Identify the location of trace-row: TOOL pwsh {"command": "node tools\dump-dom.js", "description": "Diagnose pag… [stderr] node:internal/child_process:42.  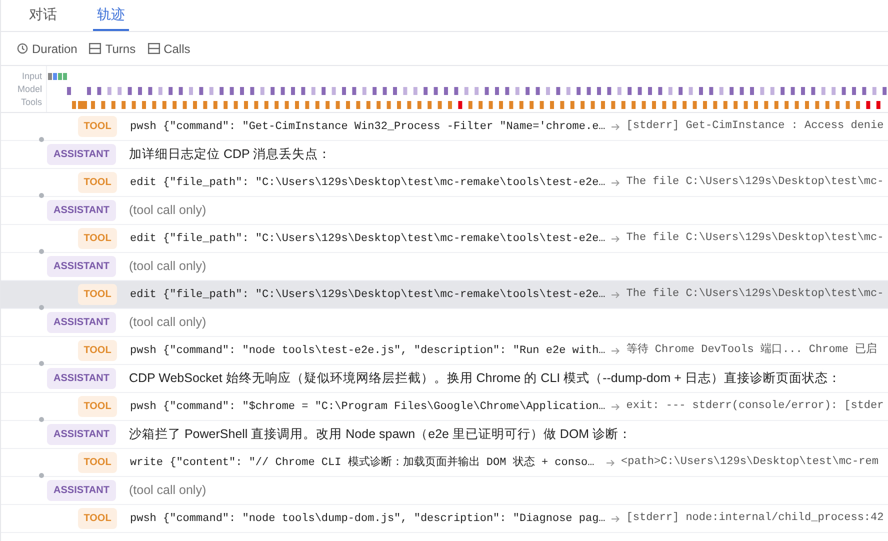
(444, 519).